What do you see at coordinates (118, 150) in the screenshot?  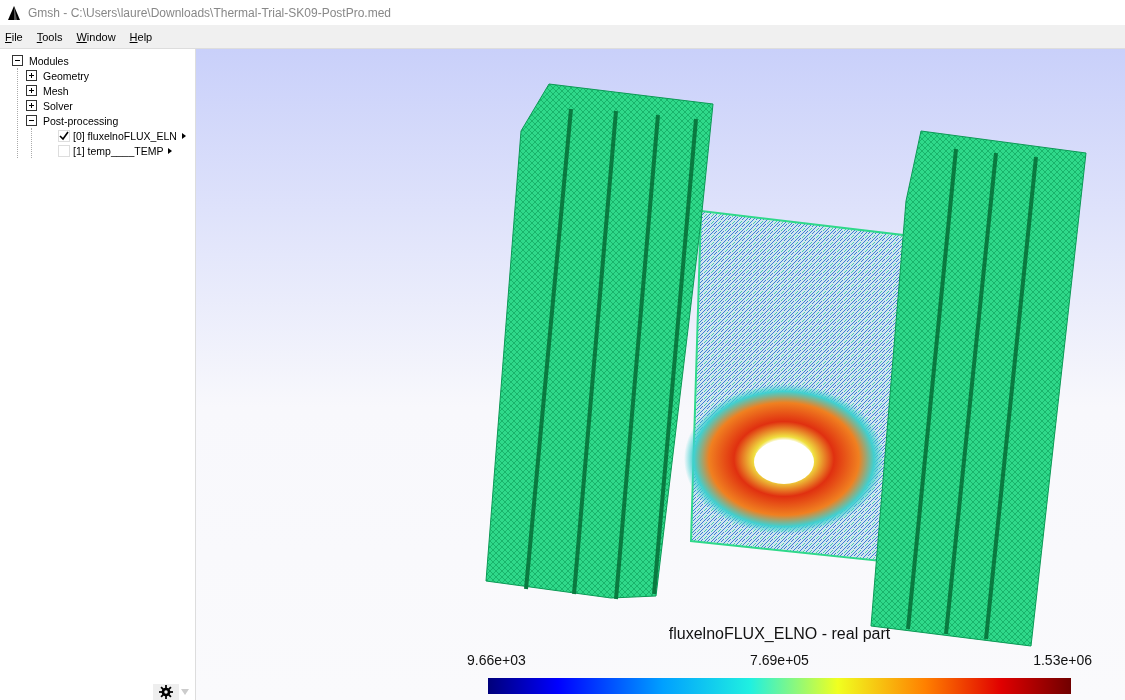 I see `view-item: [1] temp____TEMP` at bounding box center [118, 150].